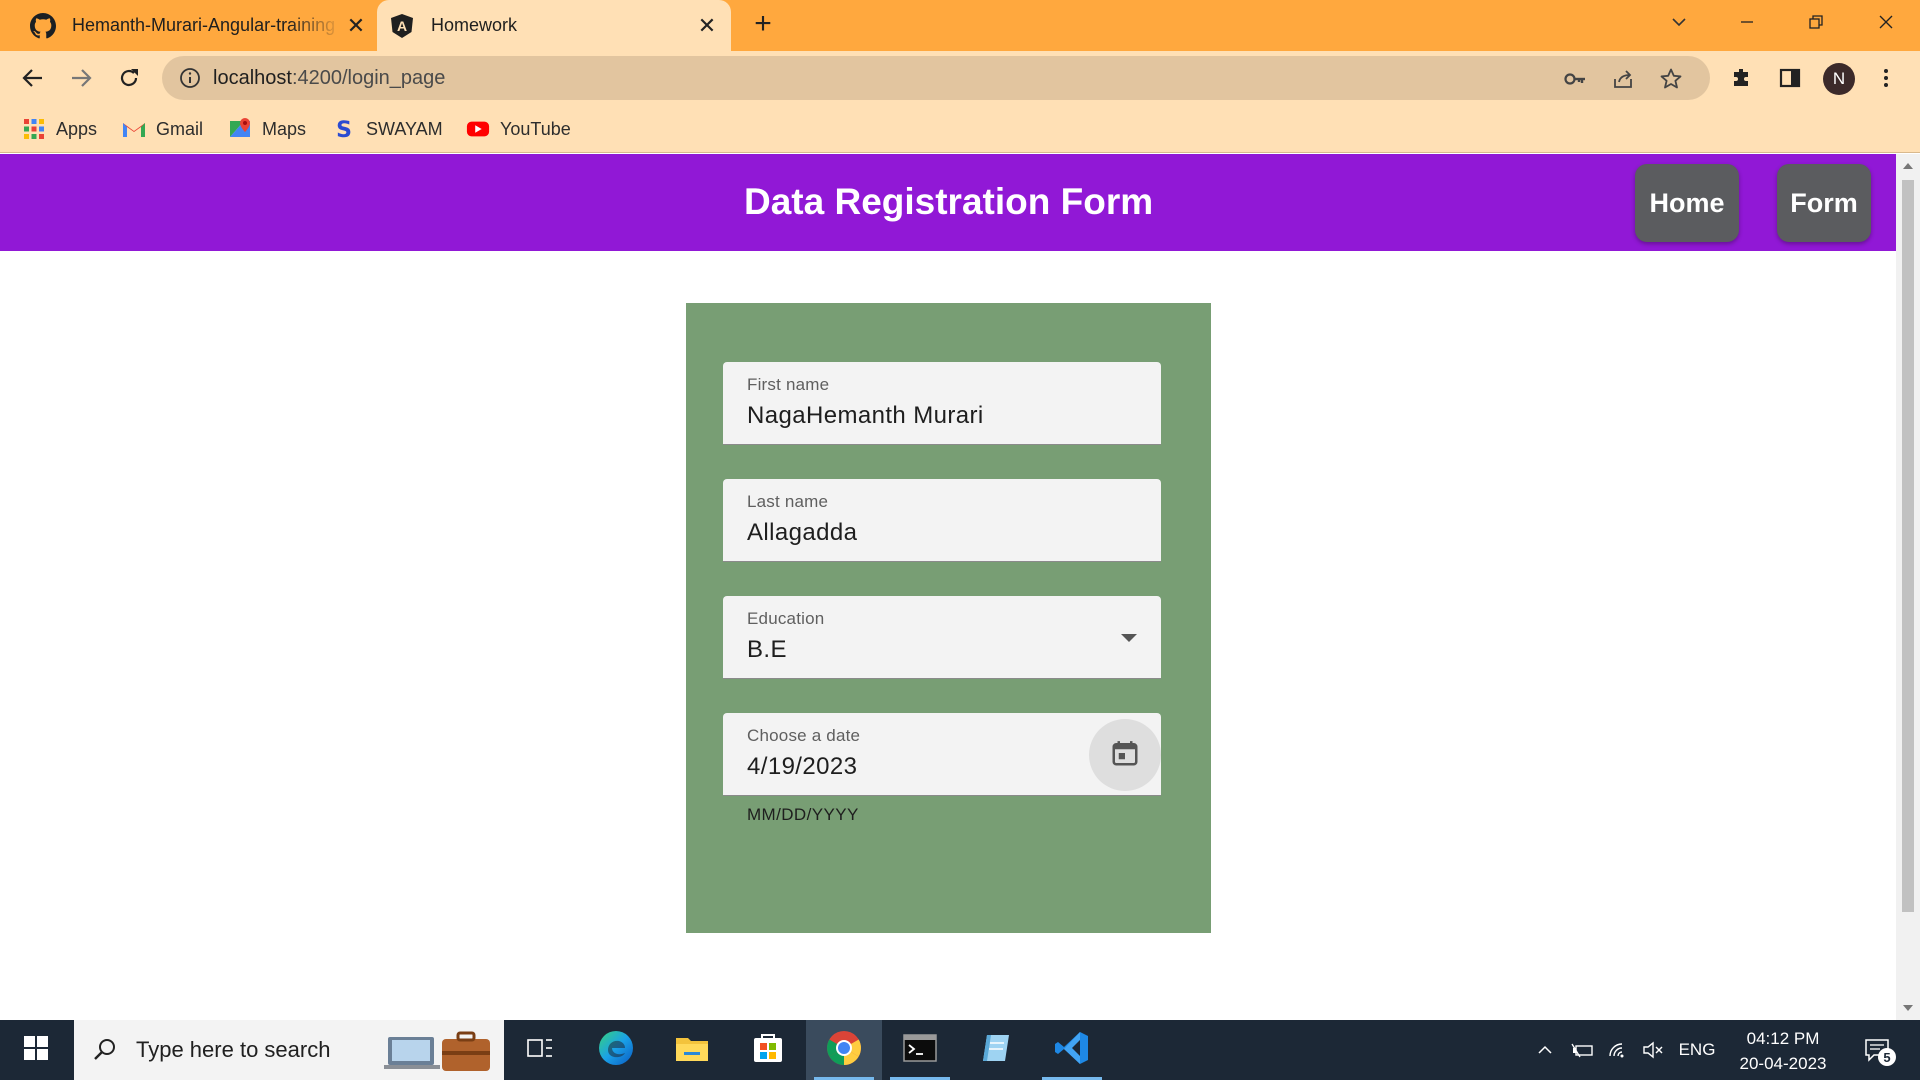 The image size is (1920, 1080). I want to click on back-button, so click(33, 78).